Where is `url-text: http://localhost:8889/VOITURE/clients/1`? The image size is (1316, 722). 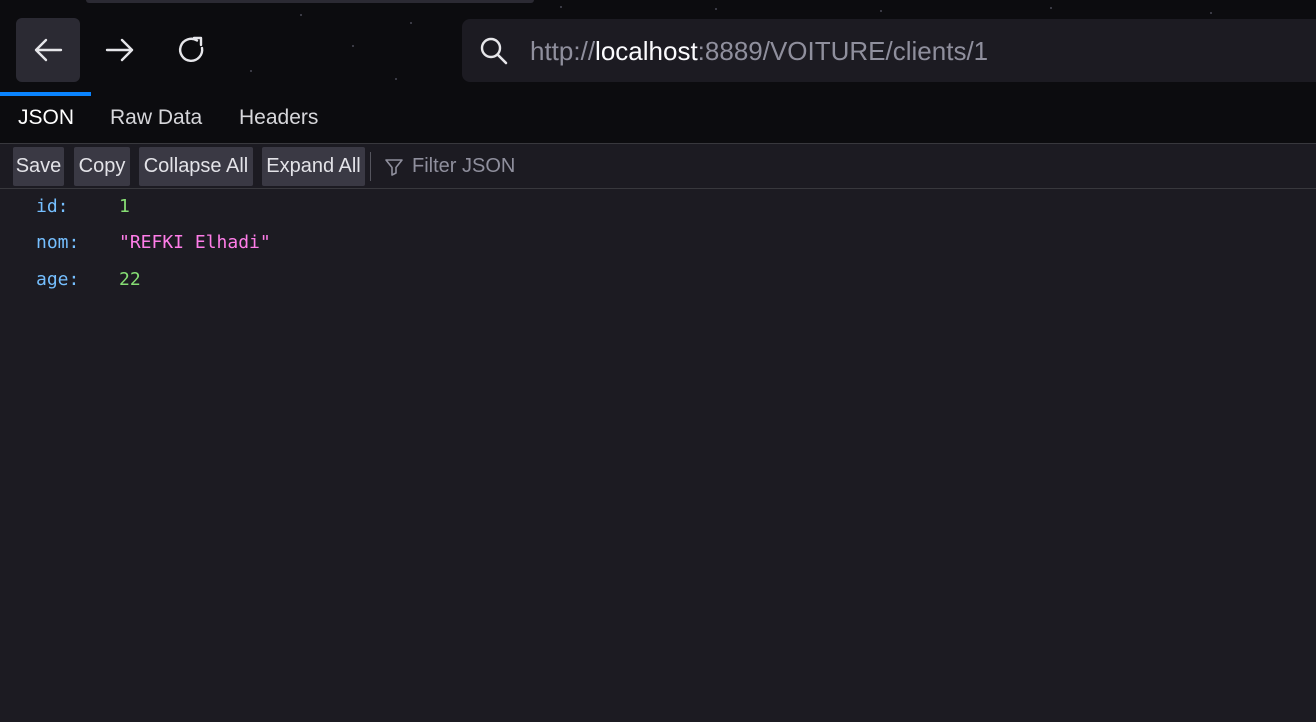
url-text: http://localhost:8889/VOITURE/clients/1 is located at coordinates (759, 51).